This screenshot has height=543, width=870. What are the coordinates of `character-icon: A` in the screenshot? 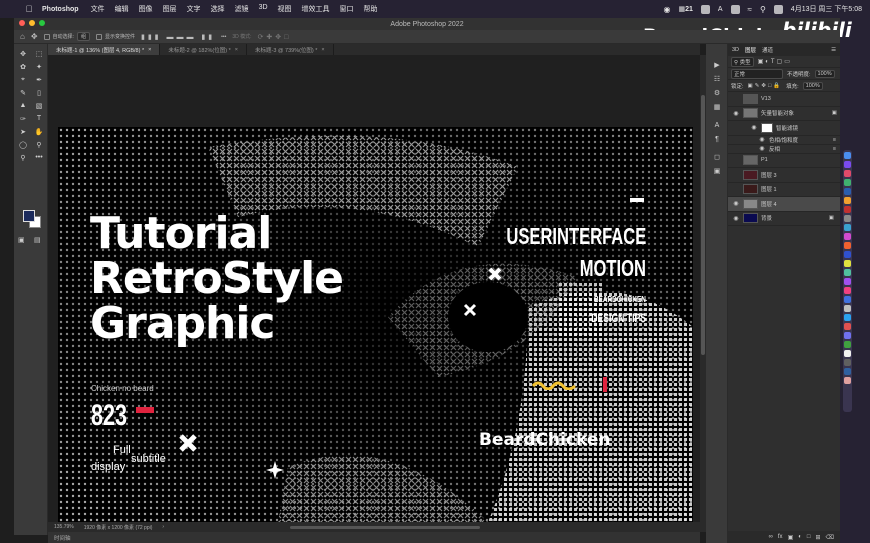 It's located at (717, 125).